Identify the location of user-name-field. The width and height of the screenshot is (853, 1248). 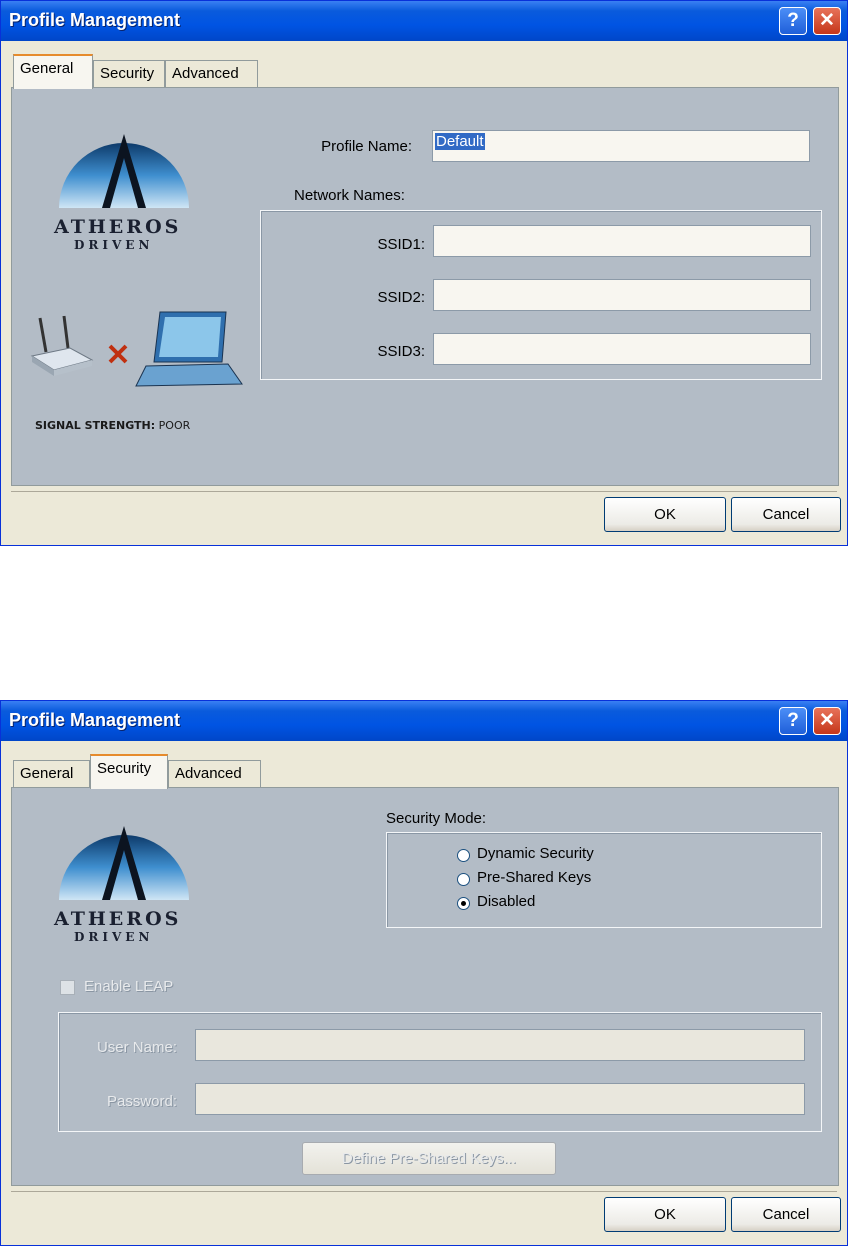
(500, 1045).